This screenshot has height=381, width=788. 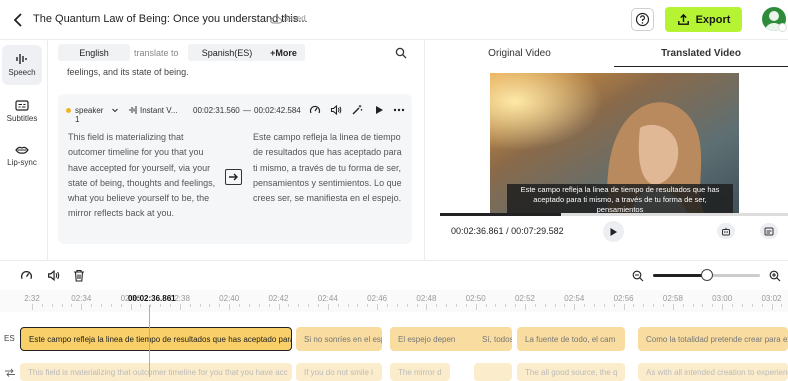 What do you see at coordinates (227, 52) in the screenshot?
I see `target-language-select: Spanish(ES)` at bounding box center [227, 52].